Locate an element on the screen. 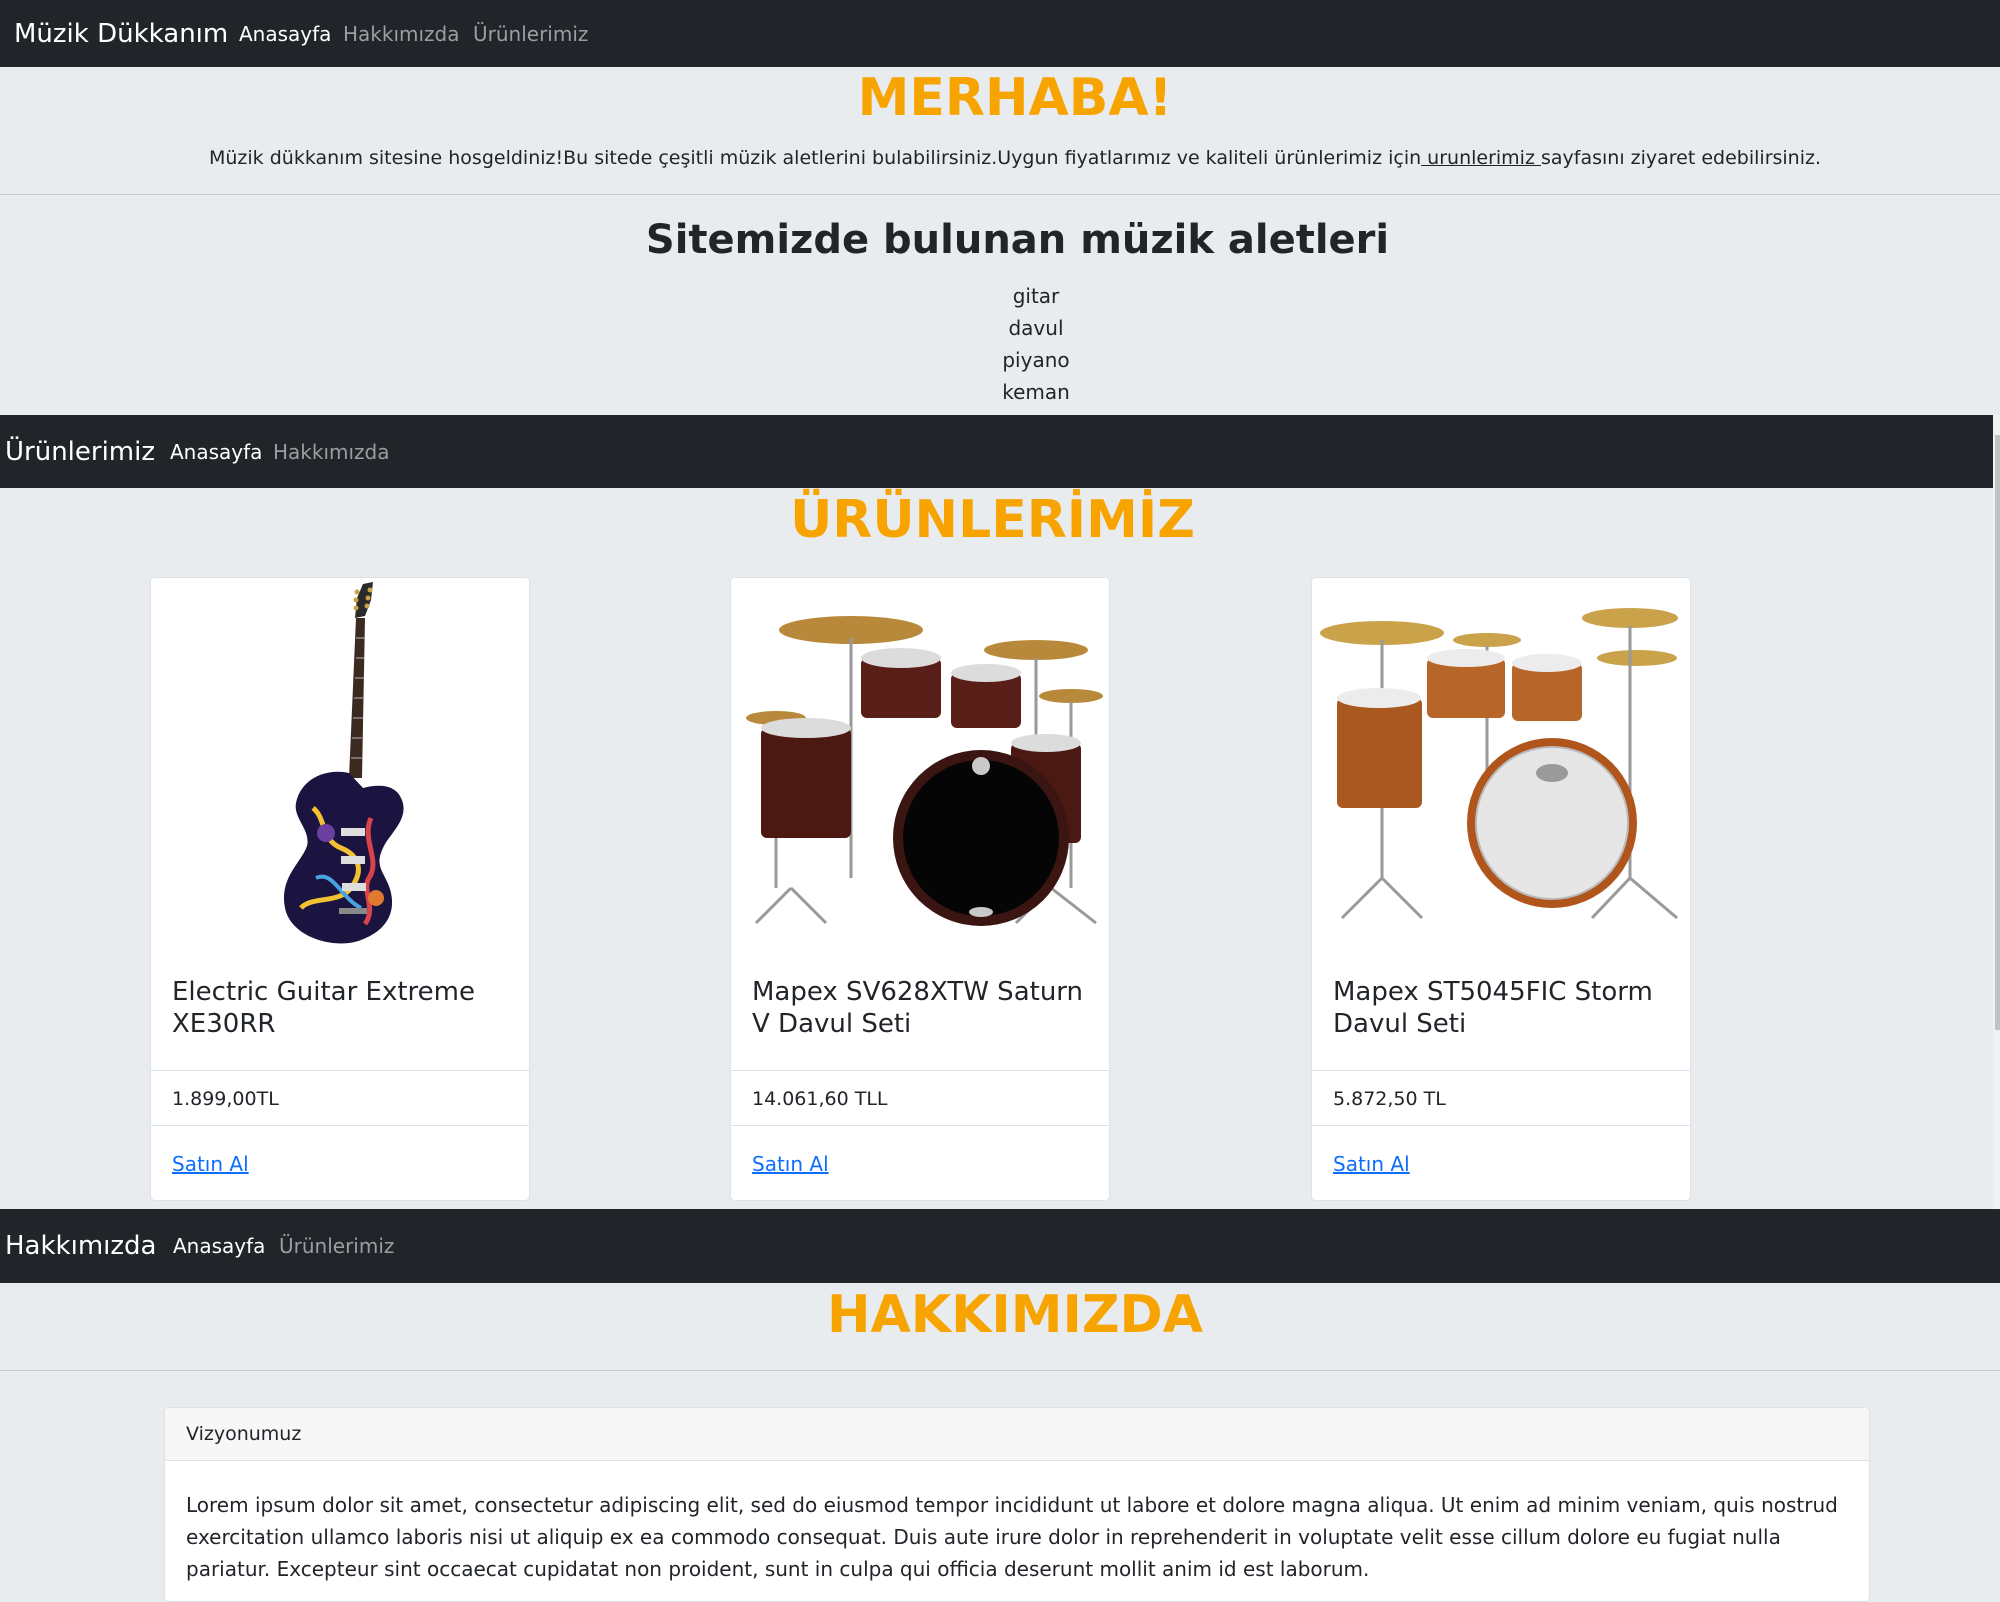 Image resolution: width=2000 pixels, height=1602 pixels. scrollbar-thumb is located at coordinates (1997, 732).